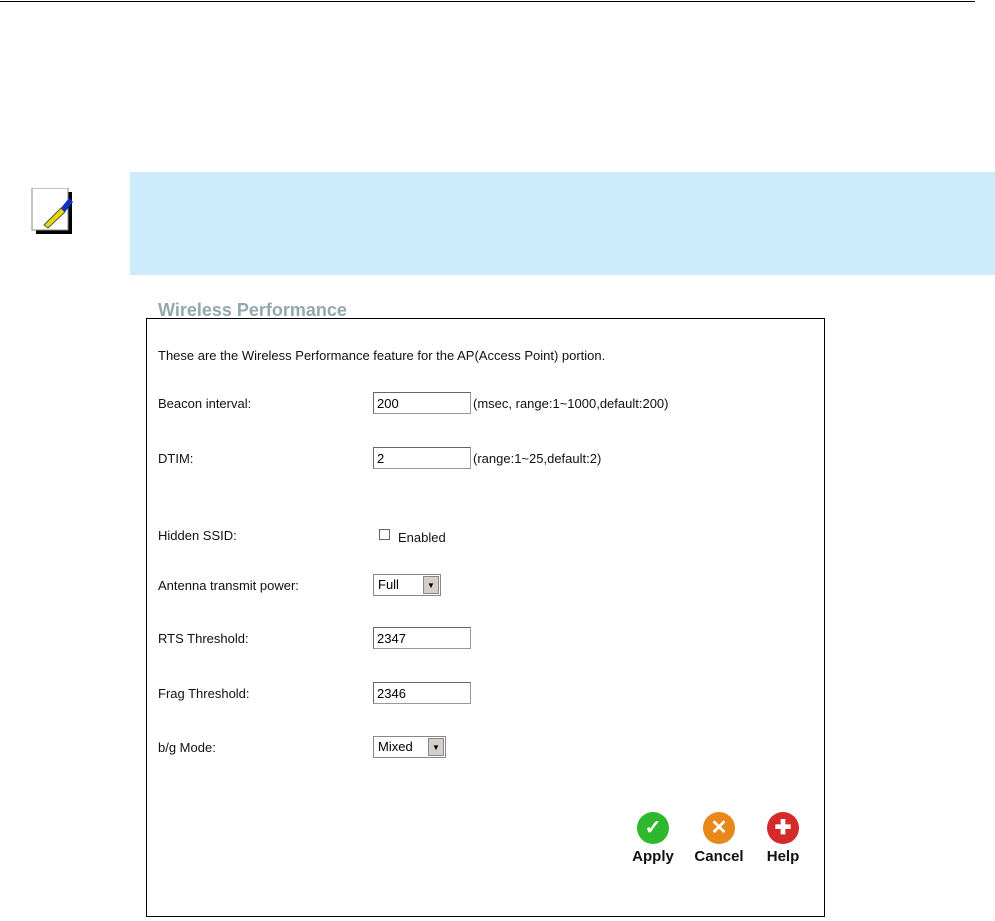 The height and width of the screenshot is (921, 995). Describe the element at coordinates (187, 747) in the screenshot. I see `bg-mode-label: b/g Mode:` at that location.